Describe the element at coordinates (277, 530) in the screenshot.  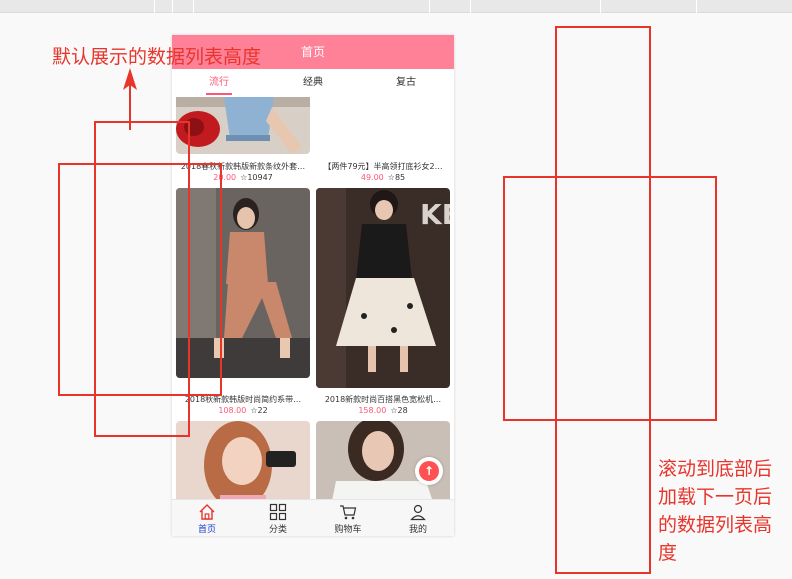
I see `tabbar-label: 分类` at that location.